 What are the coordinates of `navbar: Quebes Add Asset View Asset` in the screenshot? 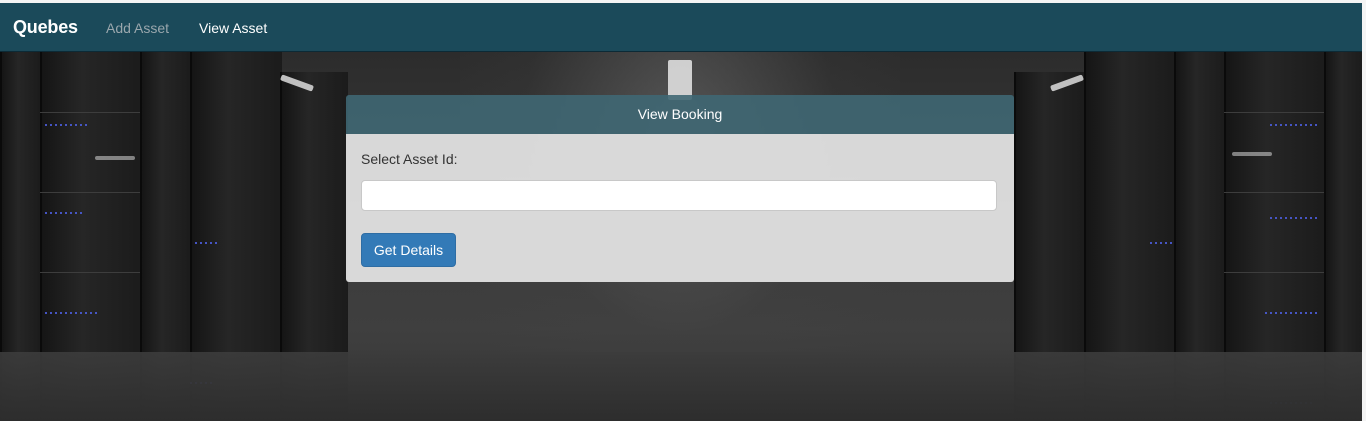 It's located at (681, 27).